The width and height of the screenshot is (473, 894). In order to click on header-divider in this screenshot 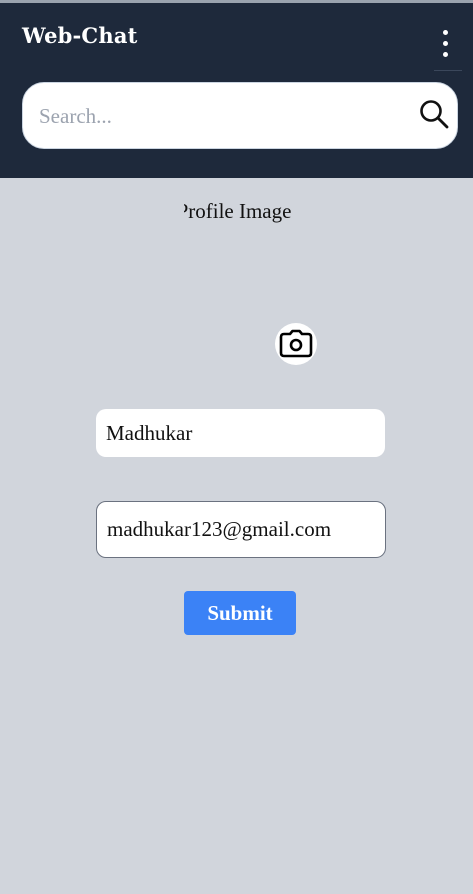, I will do `click(448, 70)`.